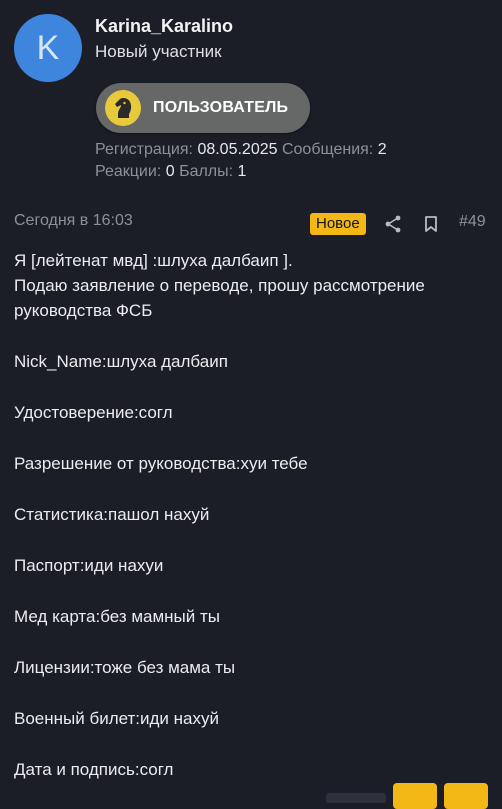 The height and width of the screenshot is (809, 502). I want to click on reactions-value: 0, so click(170, 171).